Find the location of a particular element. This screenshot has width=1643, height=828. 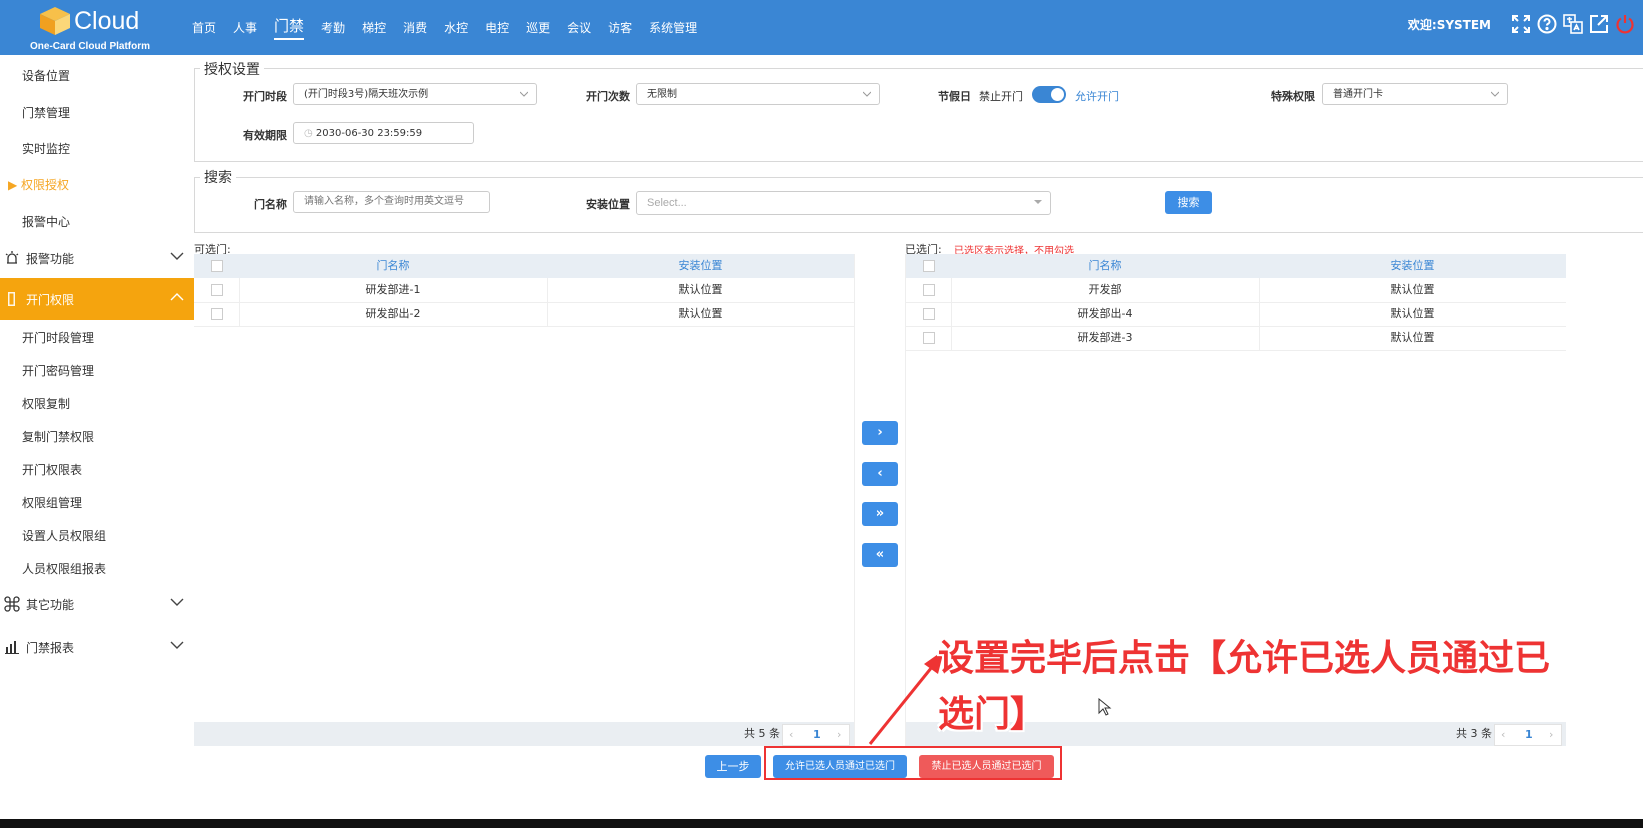

search-legend: 搜索 is located at coordinates (218, 177).